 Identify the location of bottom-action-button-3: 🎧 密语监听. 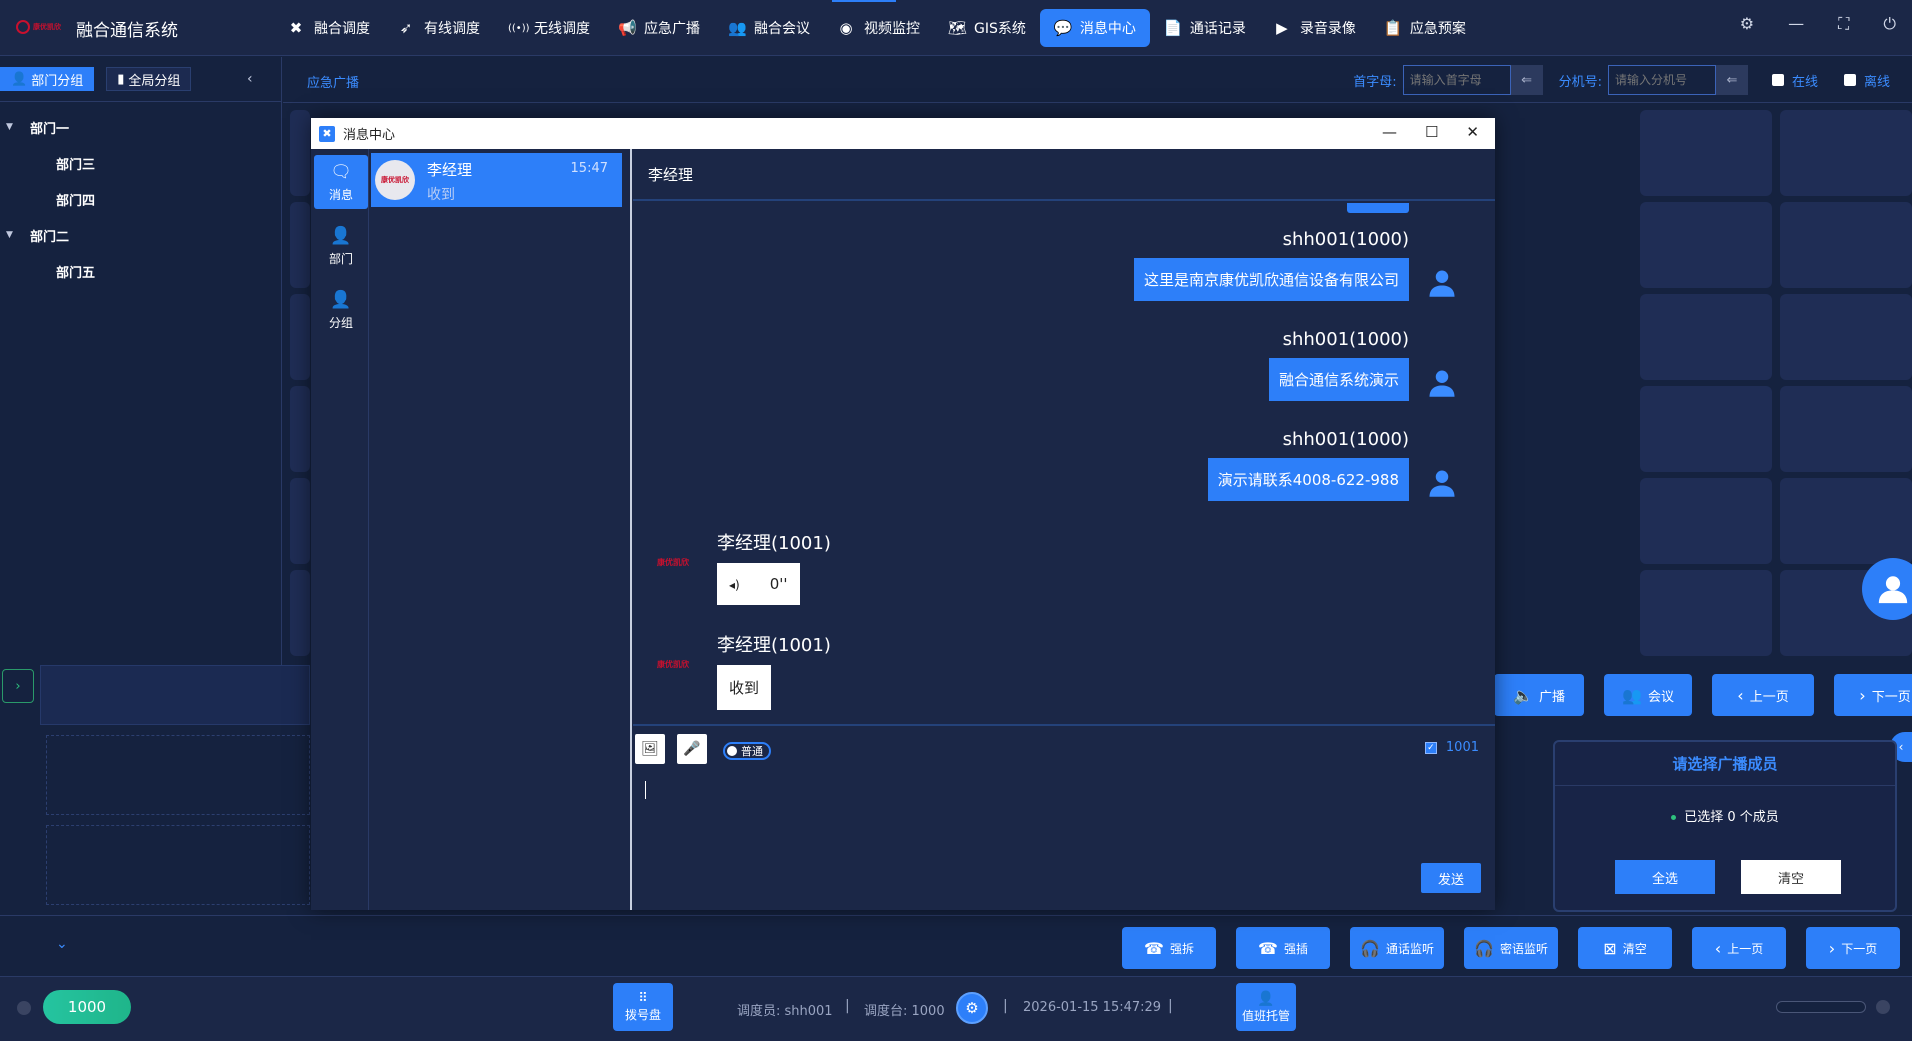
(1511, 948).